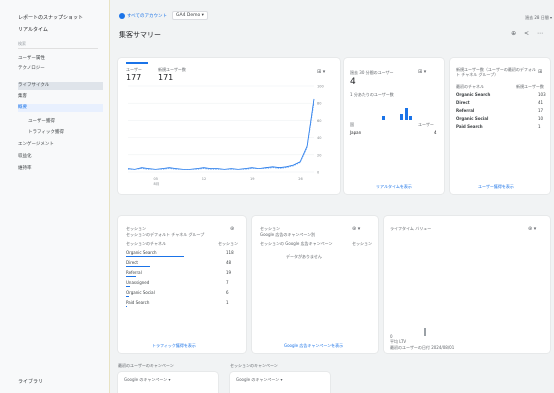 The width and height of the screenshot is (554, 393). Describe the element at coordinates (542, 94) in the screenshot. I see `source-row-value: 103` at that location.